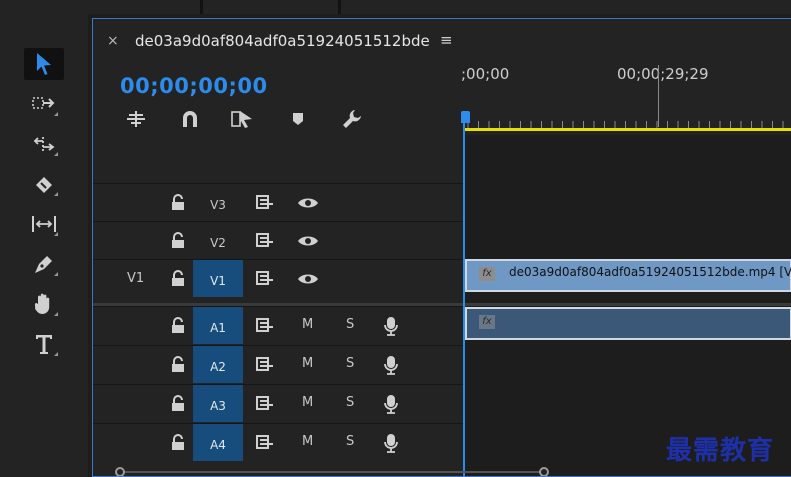 Image resolution: width=791 pixels, height=477 pixels. I want to click on marker-icon, so click(298, 119).